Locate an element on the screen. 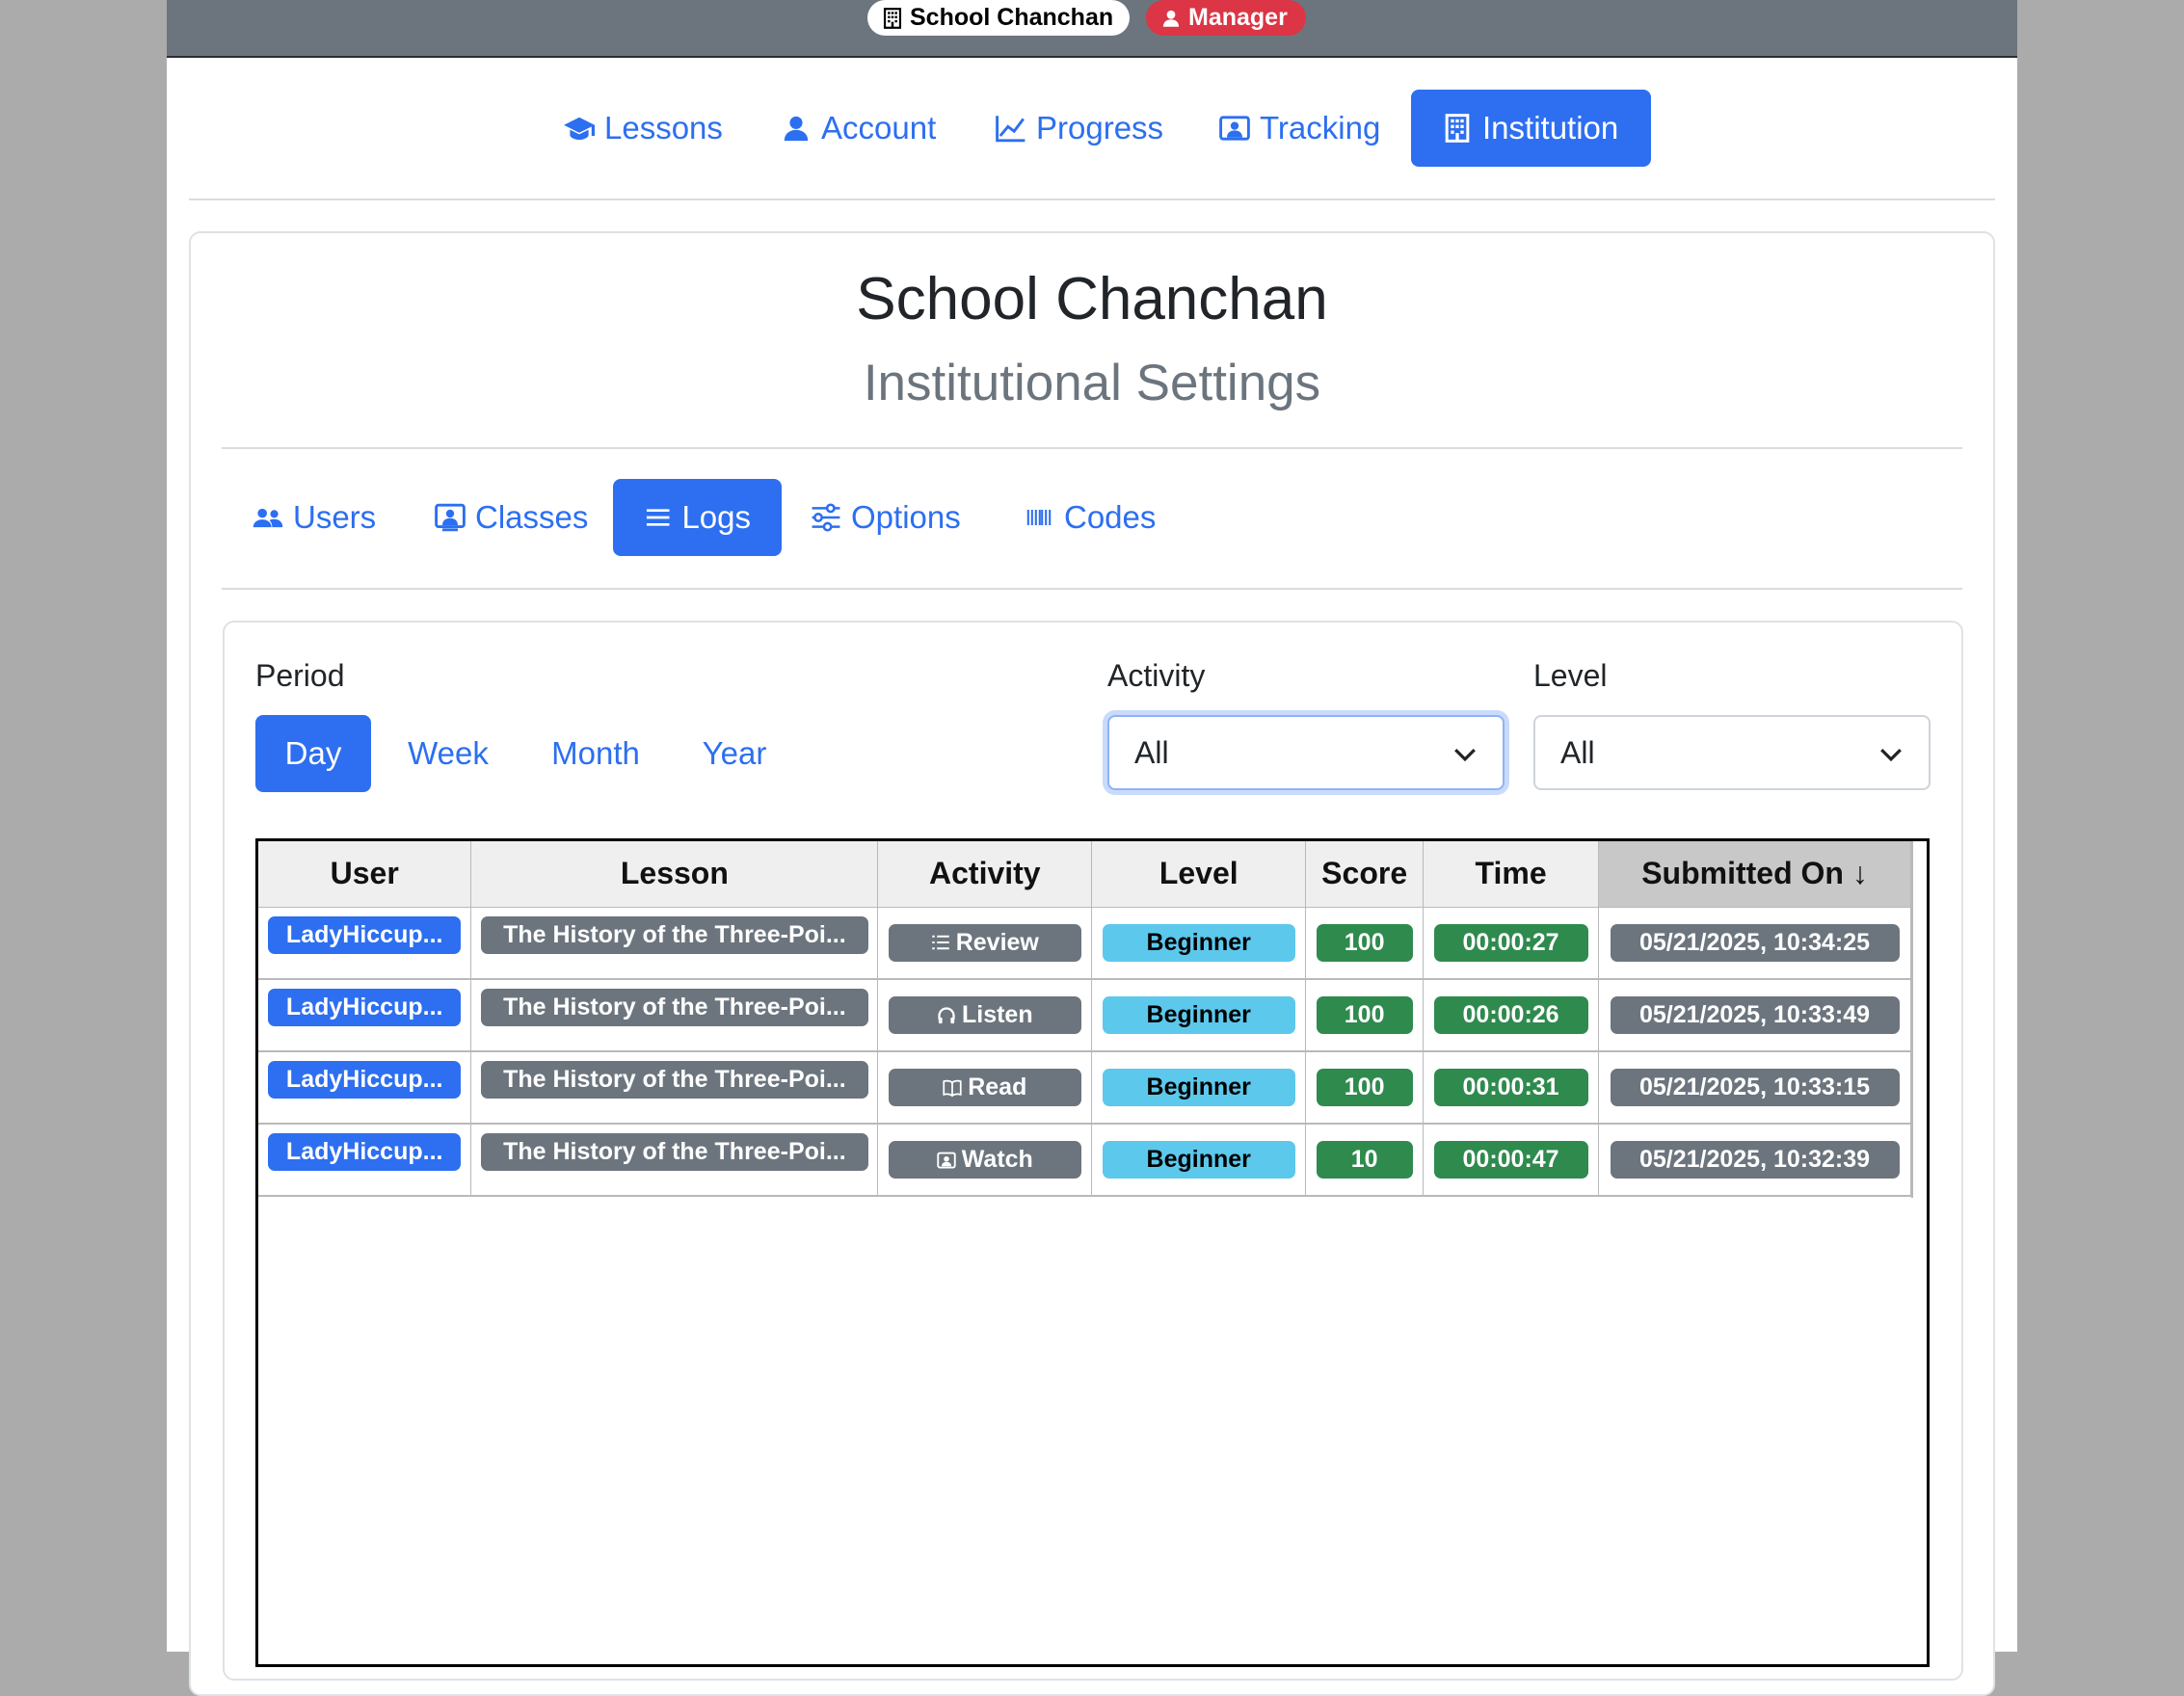 The width and height of the screenshot is (2184, 1696). person-icon is located at coordinates (796, 129).